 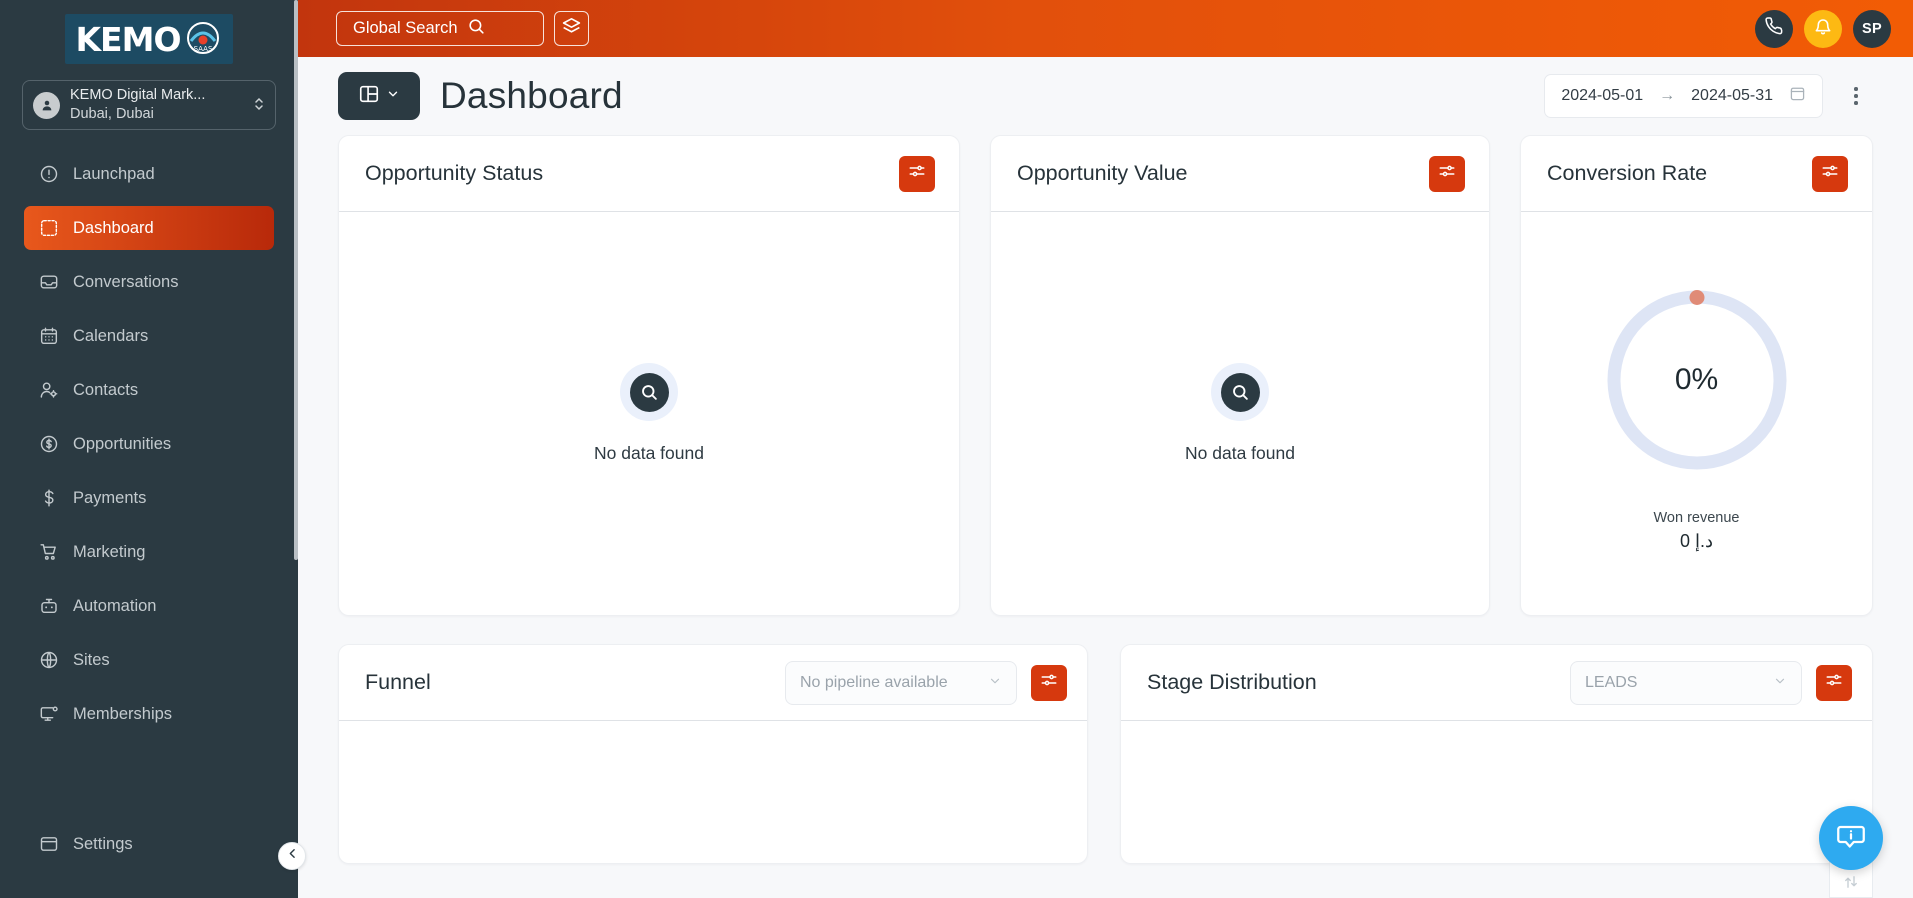 What do you see at coordinates (398, 682) in the screenshot?
I see `card-title: Funnel` at bounding box center [398, 682].